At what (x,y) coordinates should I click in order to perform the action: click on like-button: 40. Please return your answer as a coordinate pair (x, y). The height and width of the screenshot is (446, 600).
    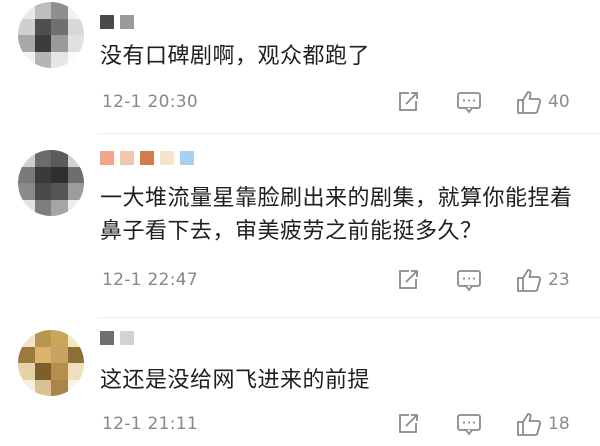
    Looking at the image, I should click on (557, 102).